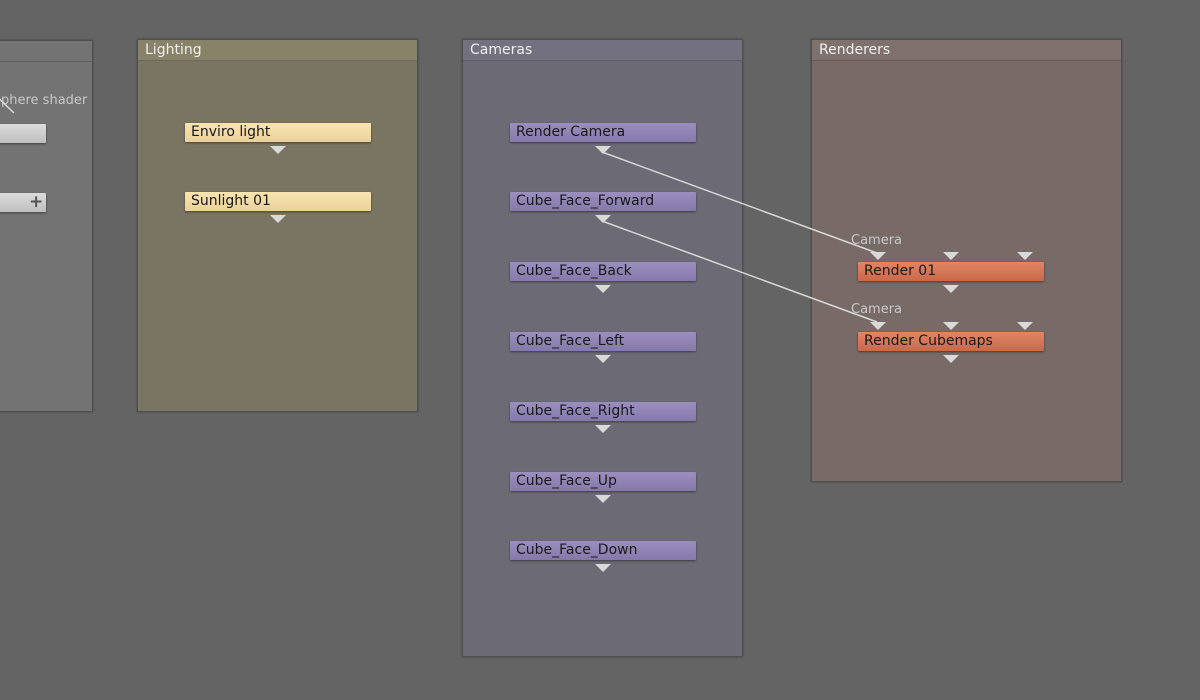 The image size is (1200, 700). I want to click on plus-icon: +, so click(36, 202).